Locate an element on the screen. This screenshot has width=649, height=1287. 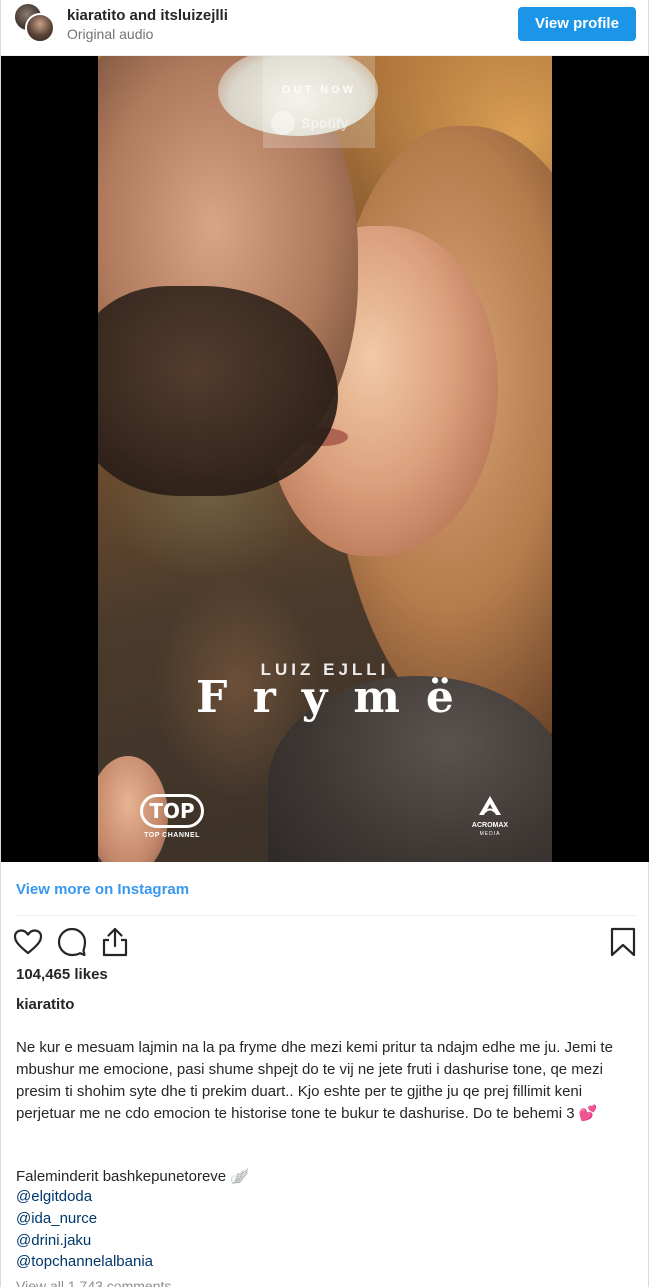
acromax-caption: ACROMAX is located at coordinates (490, 825).